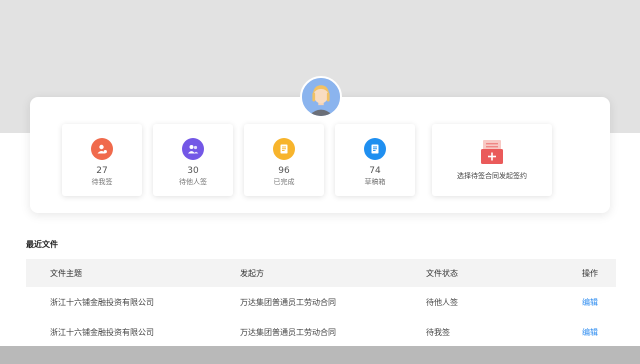  I want to click on users-icon, so click(193, 149).